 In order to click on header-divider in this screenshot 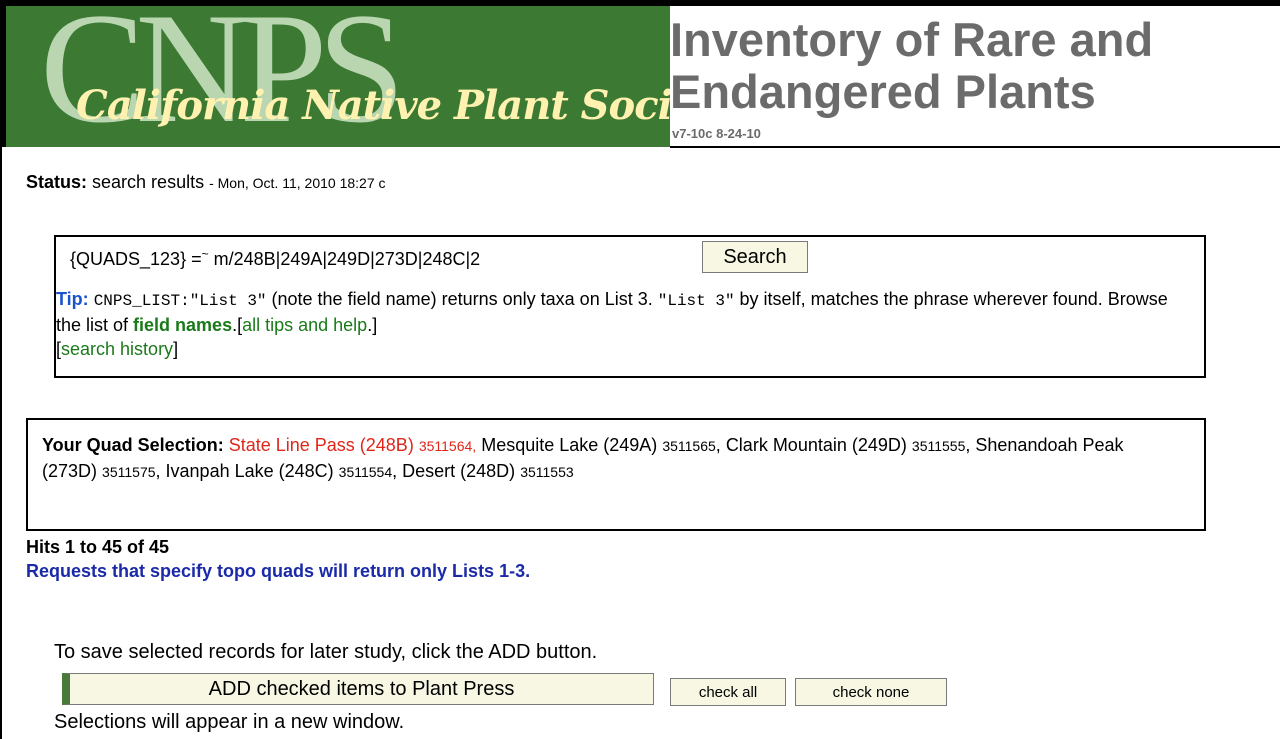, I will do `click(975, 147)`.